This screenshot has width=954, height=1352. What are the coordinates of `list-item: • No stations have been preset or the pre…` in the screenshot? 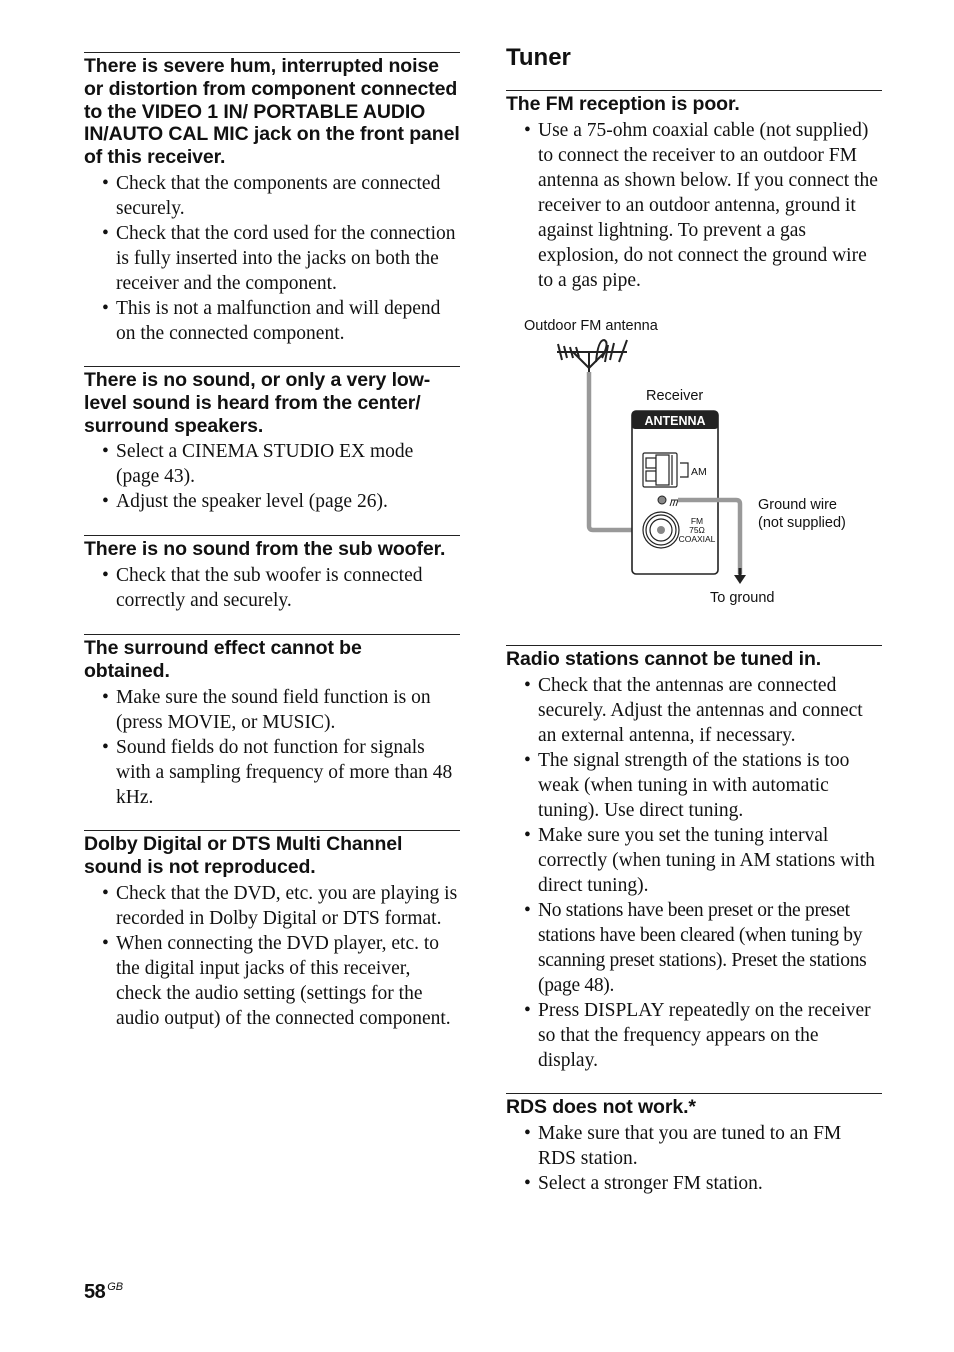 It's located at (695, 947).